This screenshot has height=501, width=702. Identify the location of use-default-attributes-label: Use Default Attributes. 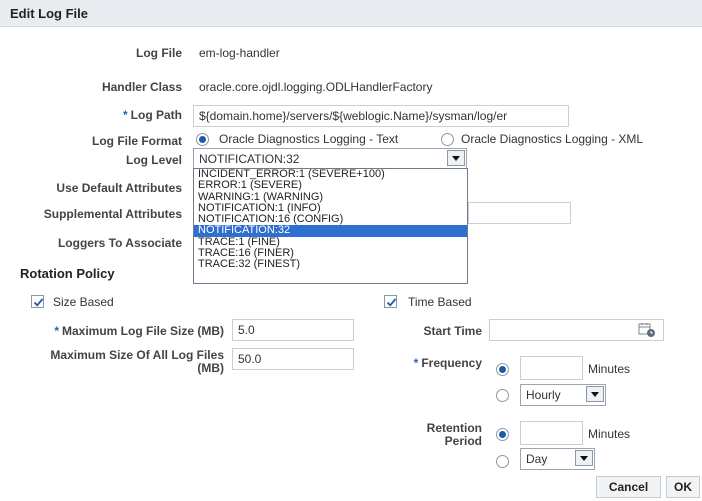
(119, 188).